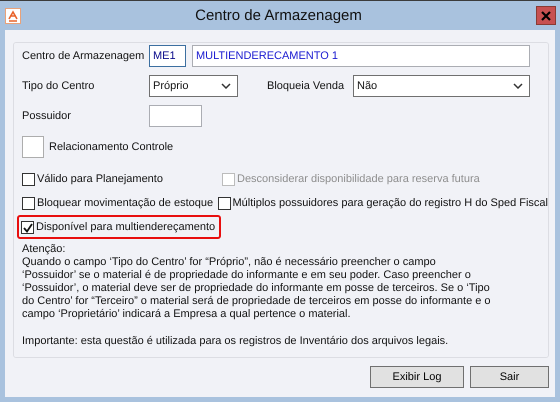  What do you see at coordinates (441, 86) in the screenshot?
I see `dropdown: Não` at bounding box center [441, 86].